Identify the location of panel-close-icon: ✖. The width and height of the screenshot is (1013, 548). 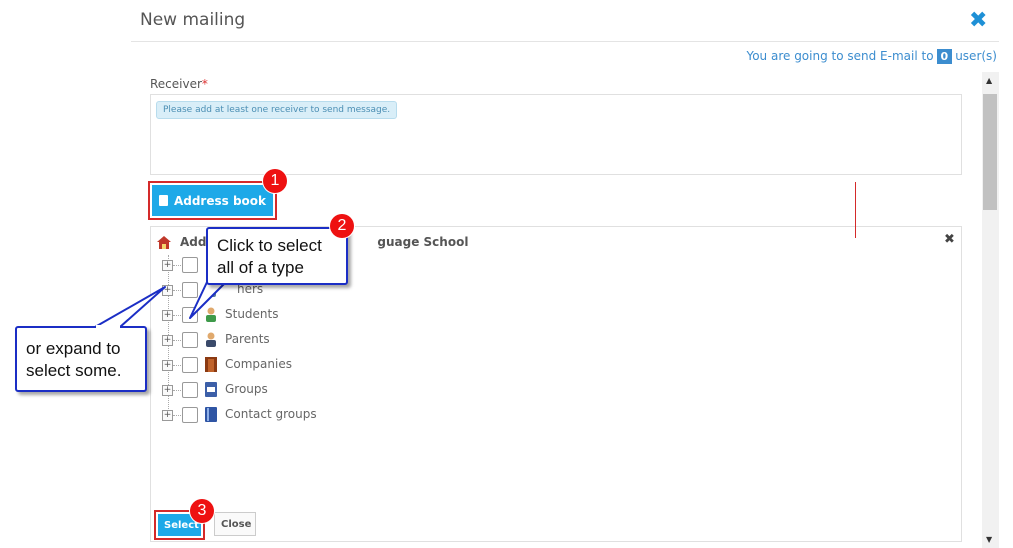
(949, 239).